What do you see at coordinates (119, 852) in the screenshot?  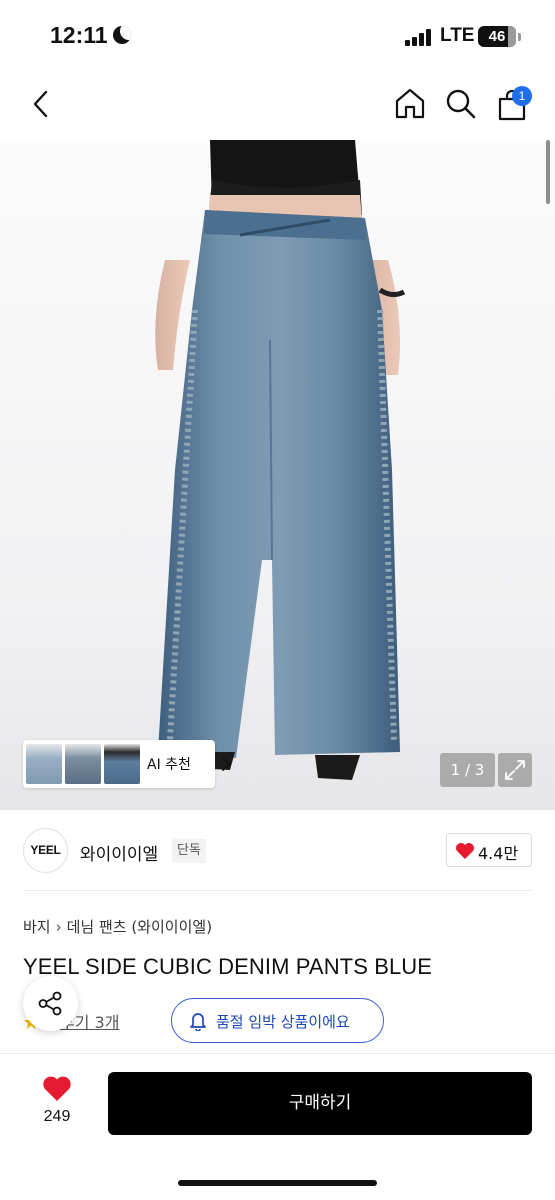 I see `brand-name: 와이이이엘` at bounding box center [119, 852].